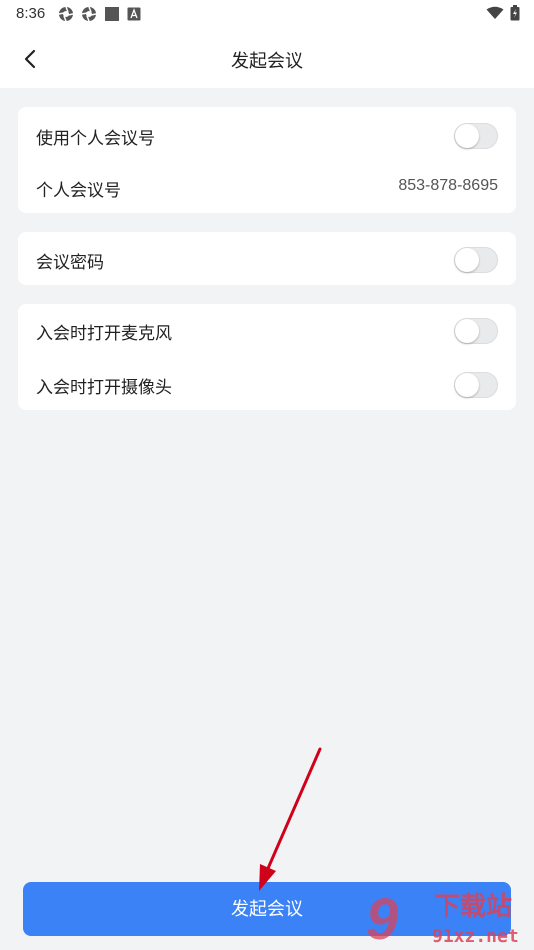 The width and height of the screenshot is (534, 950). Describe the element at coordinates (267, 357) in the screenshot. I see `join-options-card: 入会时打开麦克风 入会时打开摄像头` at that location.